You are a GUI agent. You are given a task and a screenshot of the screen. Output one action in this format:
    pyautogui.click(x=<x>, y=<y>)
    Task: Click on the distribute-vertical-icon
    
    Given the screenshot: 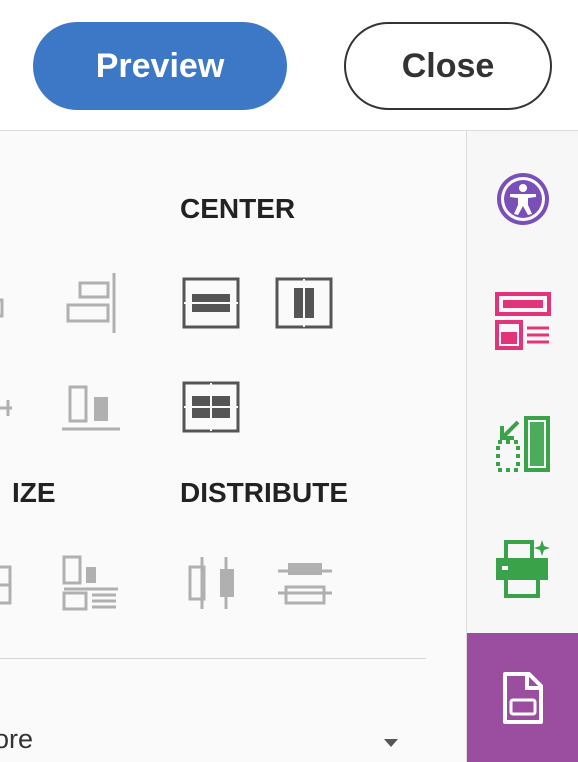 What is the action you would take?
    pyautogui.click(x=305, y=583)
    